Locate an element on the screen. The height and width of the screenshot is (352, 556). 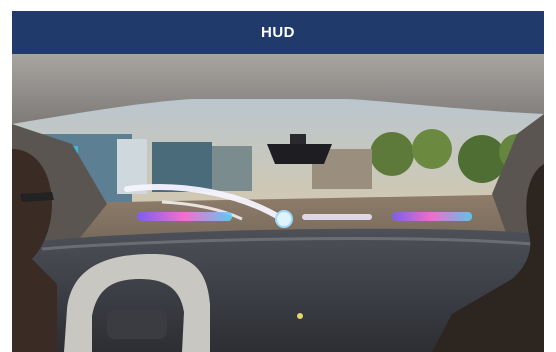
title-bar: HUD is located at coordinates (278, 32).